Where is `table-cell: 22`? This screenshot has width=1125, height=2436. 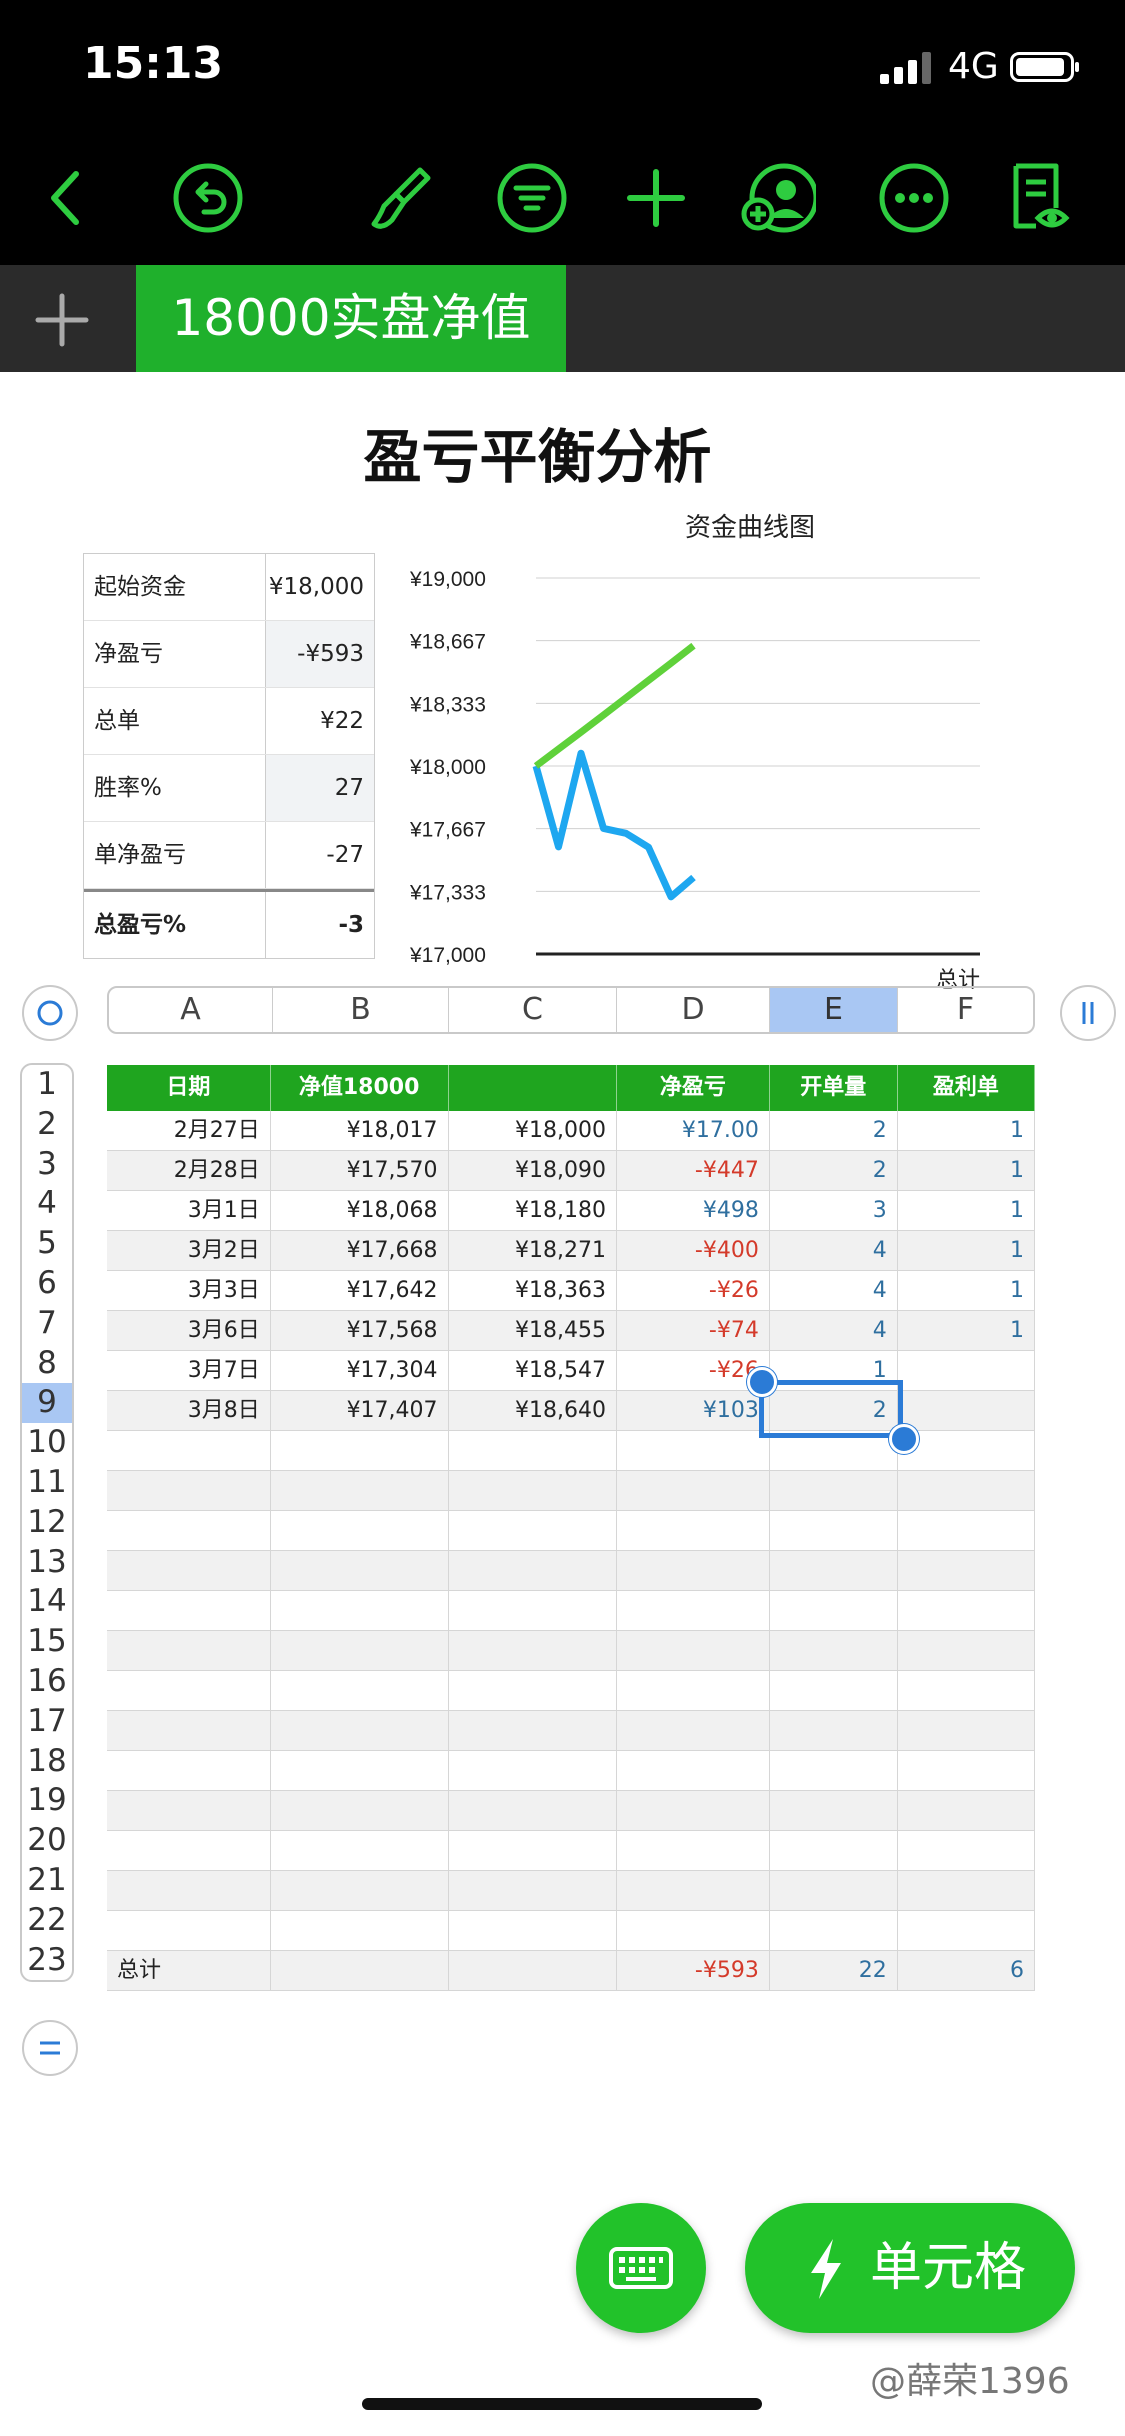
table-cell: 22 is located at coordinates (834, 1970).